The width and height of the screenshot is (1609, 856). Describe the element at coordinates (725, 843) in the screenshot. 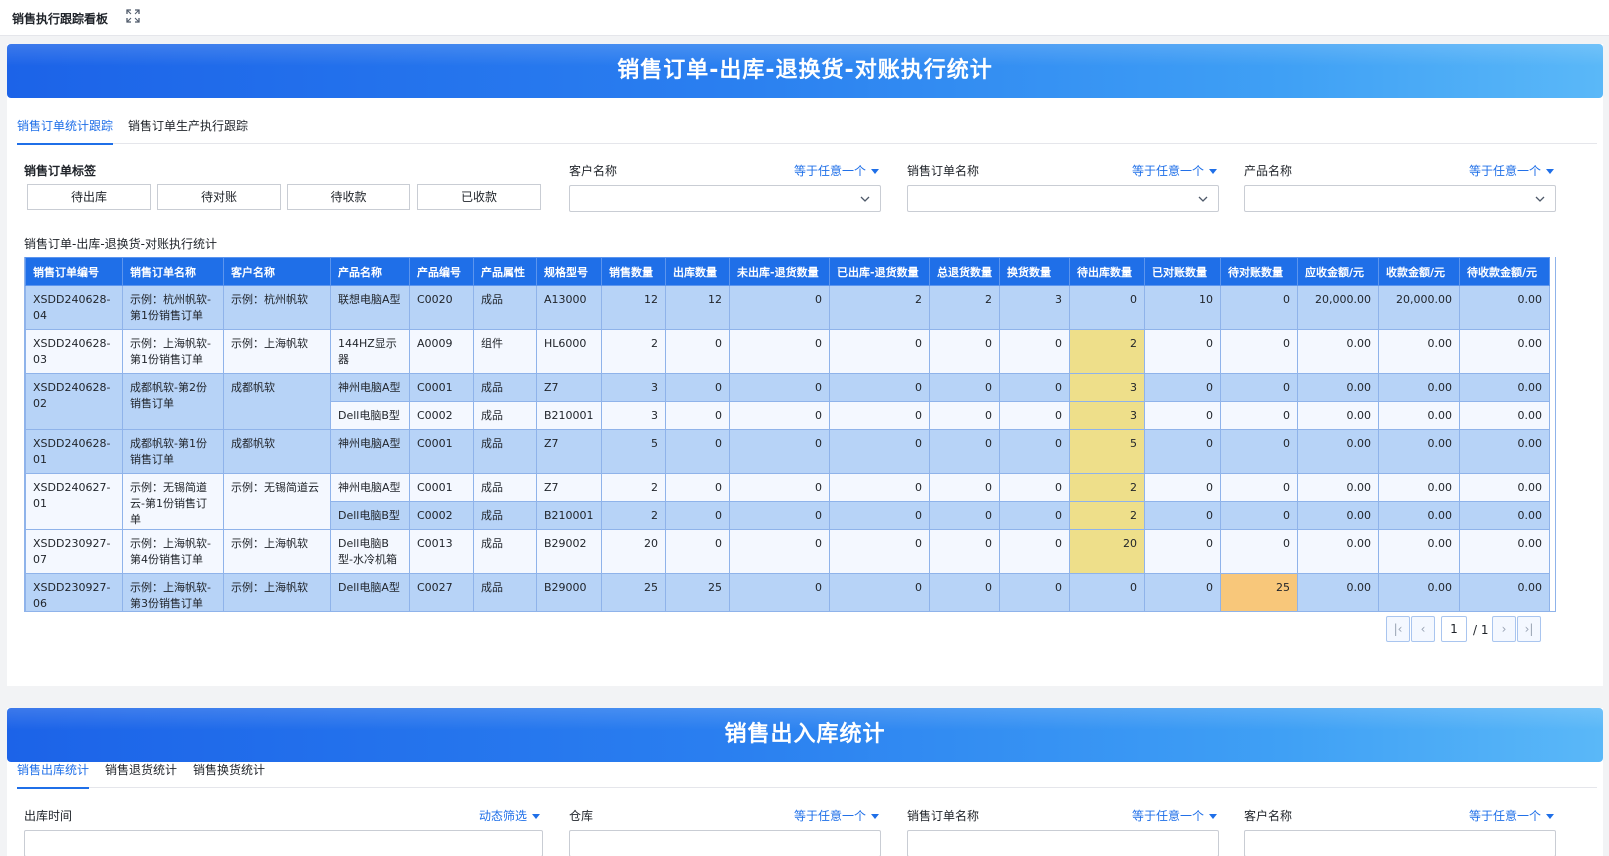

I see `warehouse-filter-select` at that location.